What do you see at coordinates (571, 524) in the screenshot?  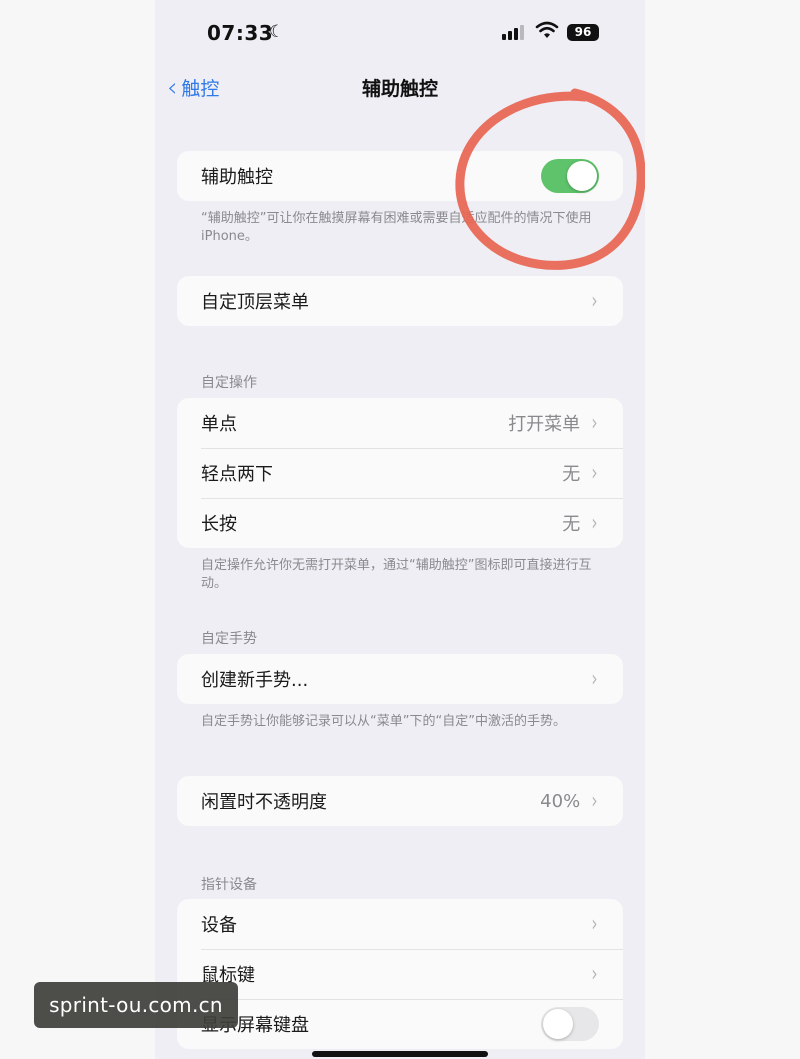 I see `long-press-value: 无` at bounding box center [571, 524].